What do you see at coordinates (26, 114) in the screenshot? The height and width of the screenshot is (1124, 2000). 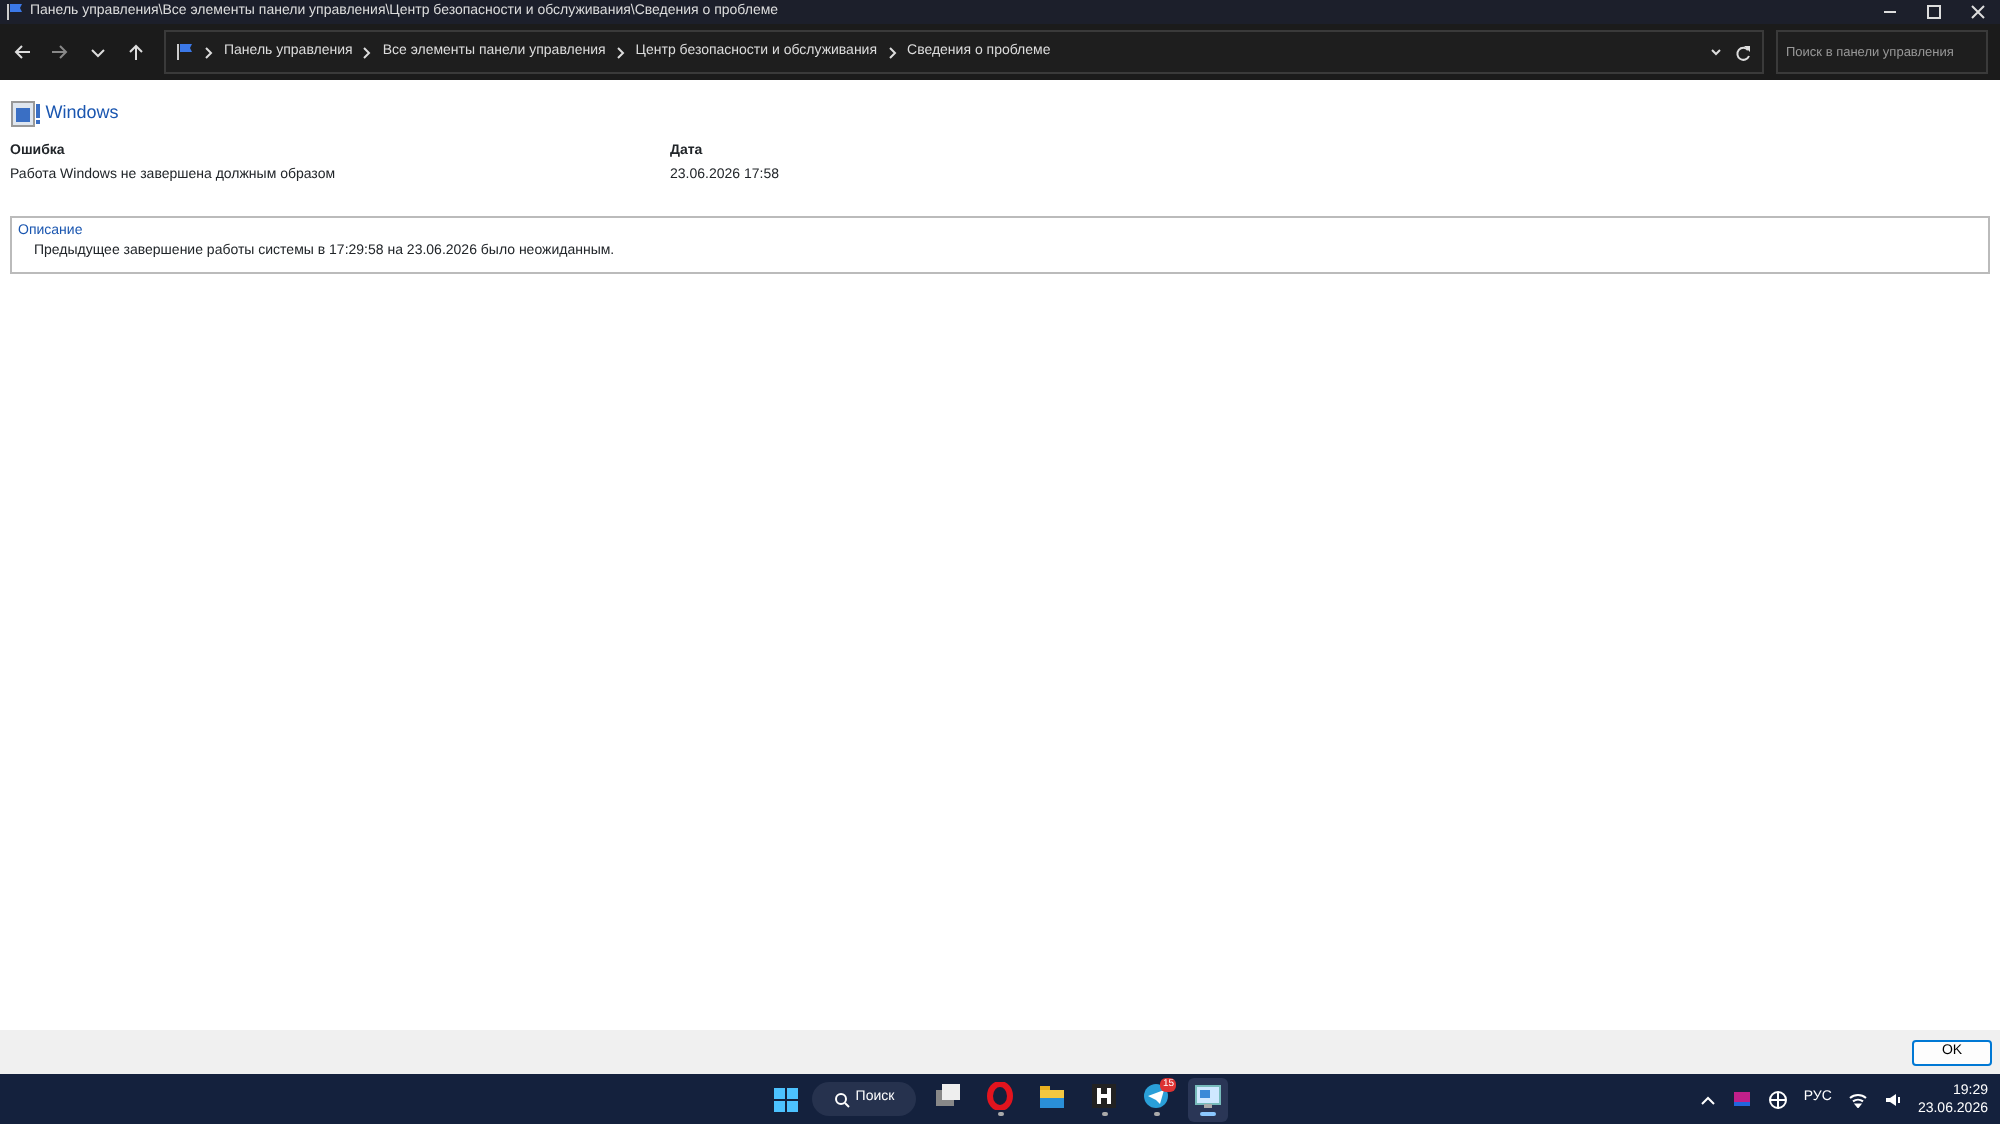 I see `window-error-icon` at bounding box center [26, 114].